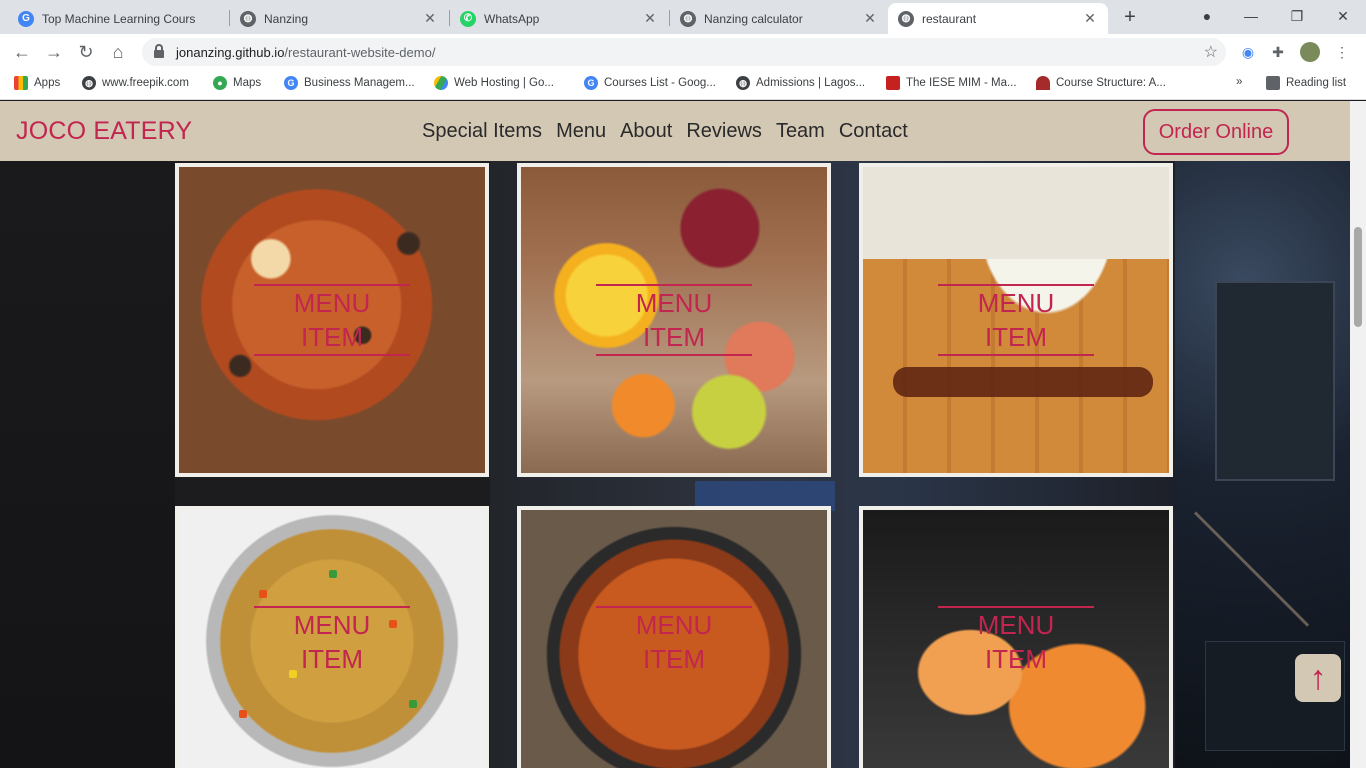 This screenshot has height=768, width=1366. I want to click on close-window-icon: ✕, so click(1343, 16).